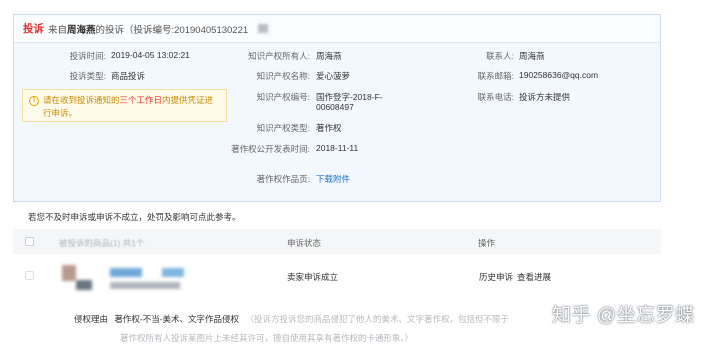 This screenshot has width=720, height=345. I want to click on view-progress-link: 查看进展, so click(534, 277).